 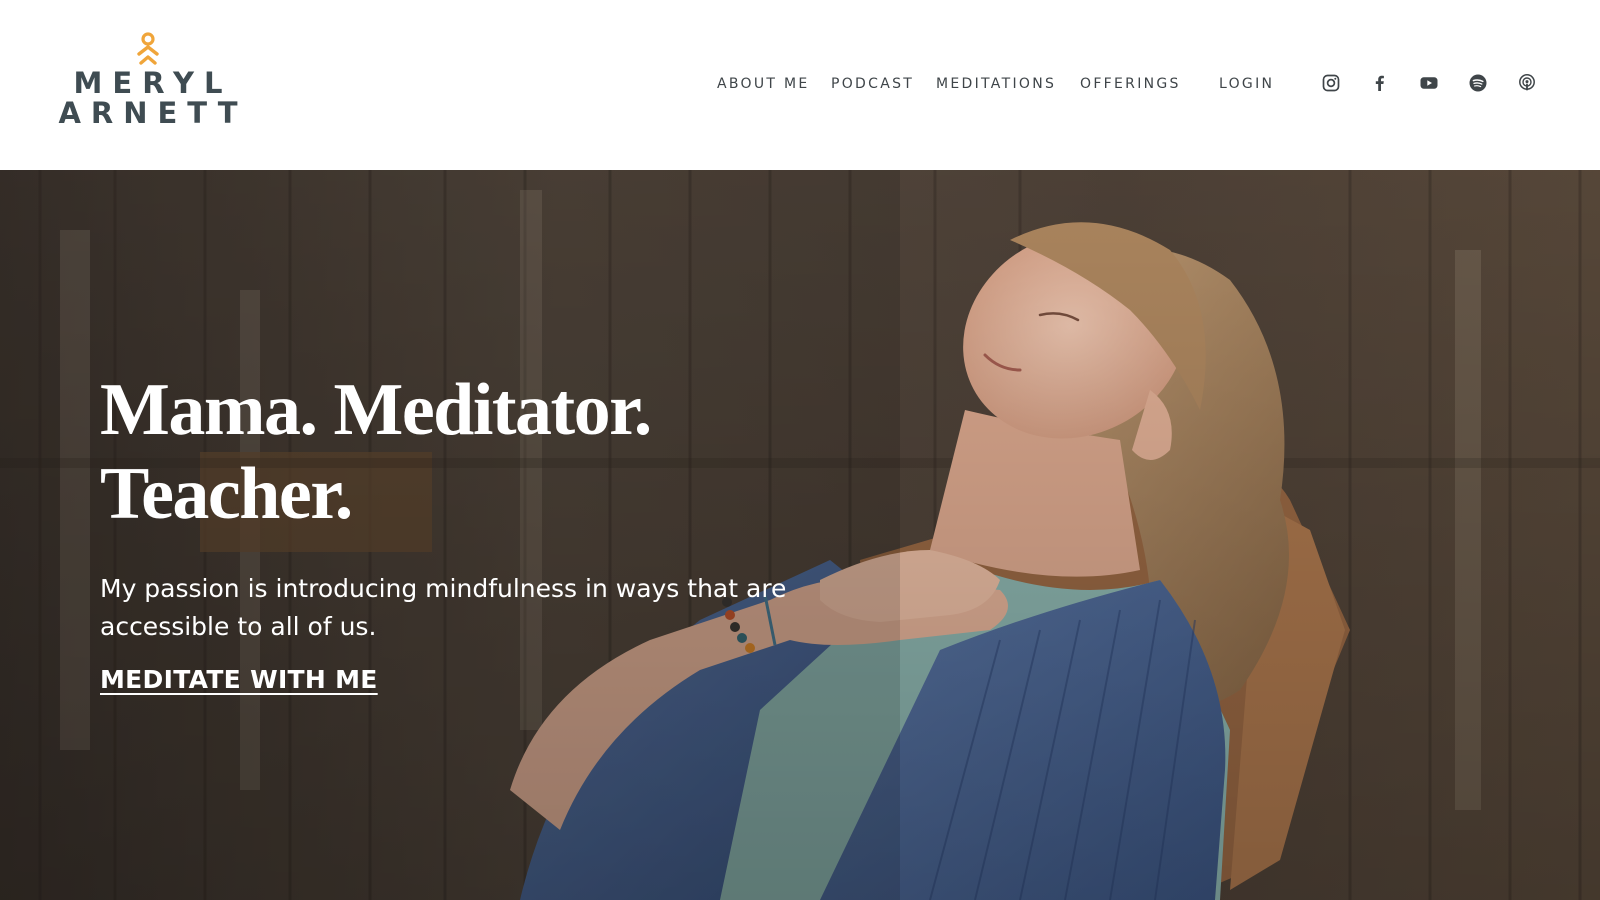 I want to click on instagram-icon, so click(x=1331, y=83).